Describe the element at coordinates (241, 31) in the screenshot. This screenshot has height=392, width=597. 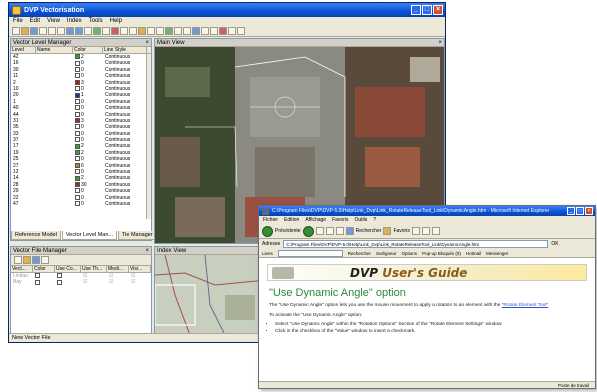
I see `extra-icon` at that location.